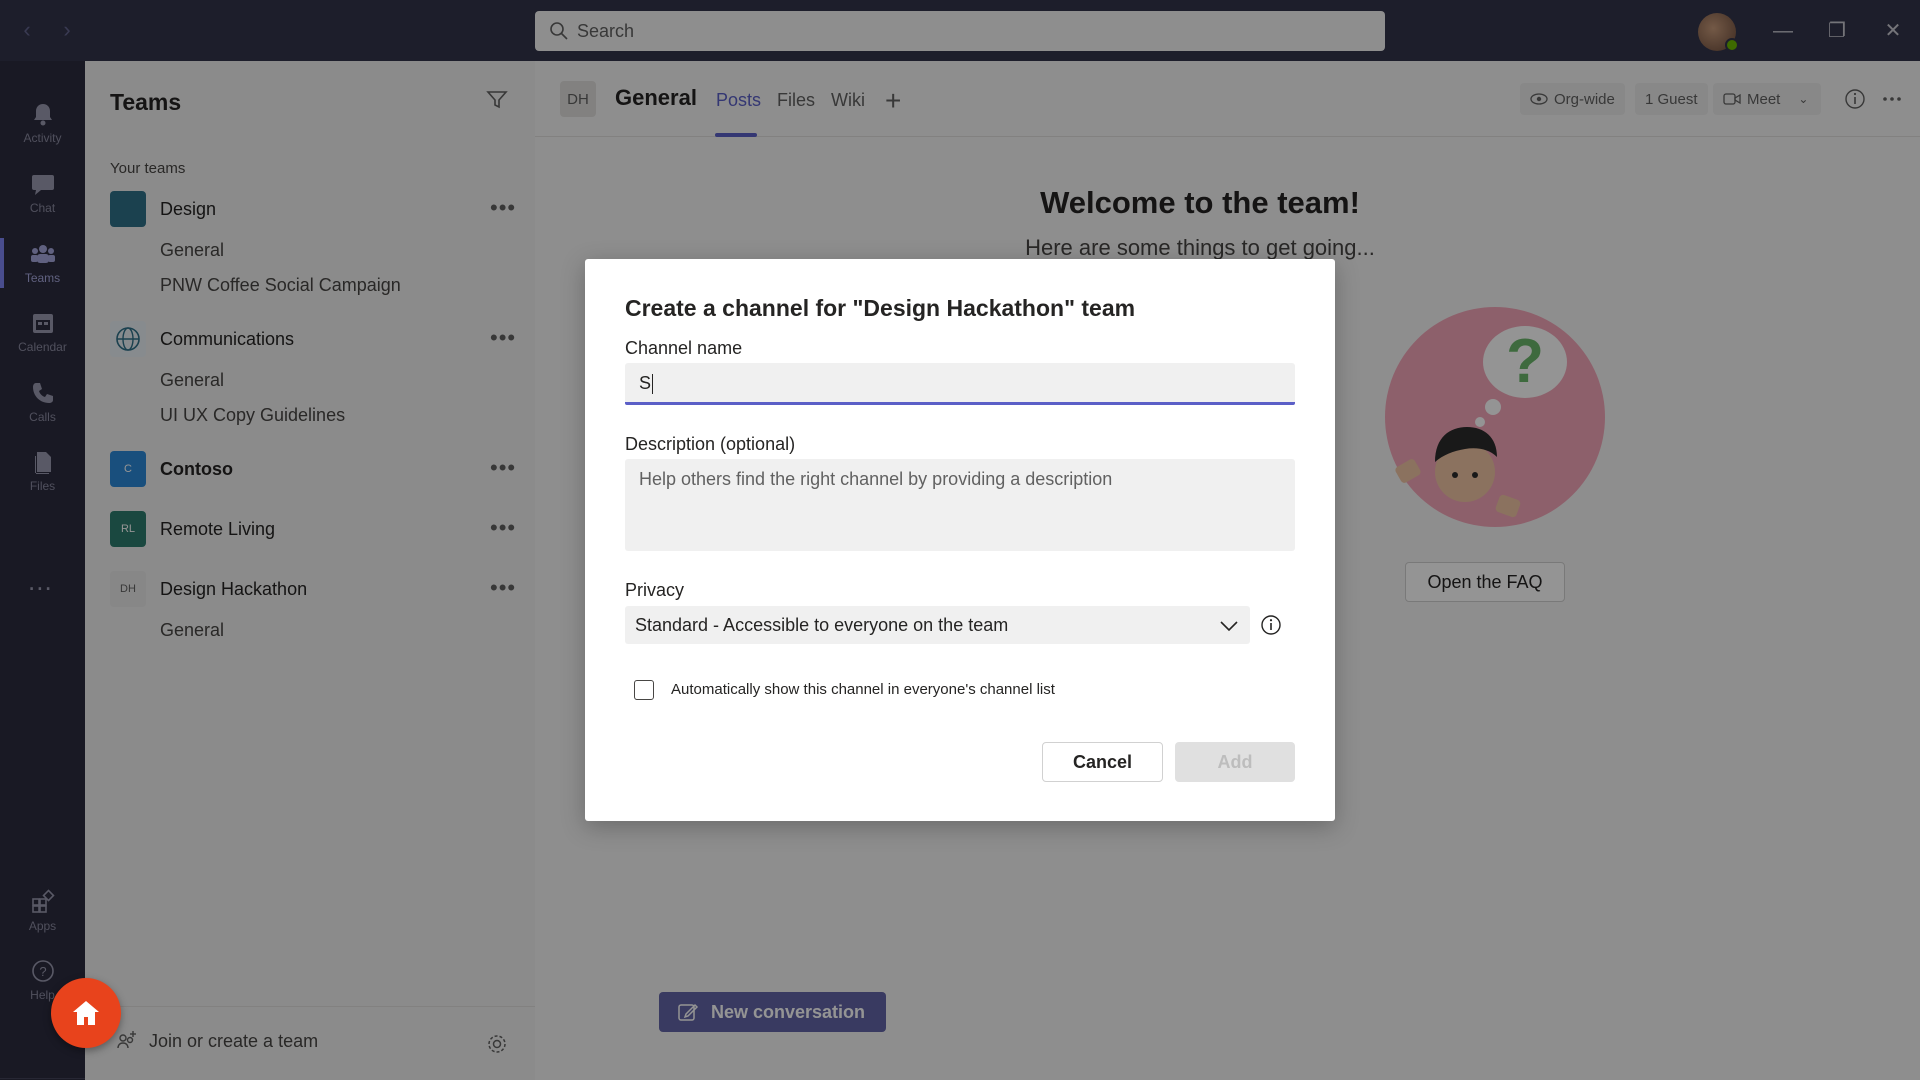  What do you see at coordinates (1235, 762) in the screenshot?
I see `add-button: Add` at bounding box center [1235, 762].